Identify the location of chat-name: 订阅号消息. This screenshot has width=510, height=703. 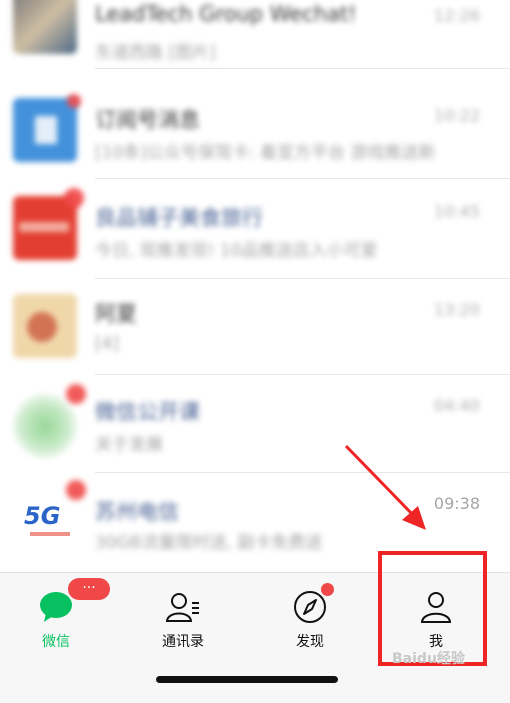
(147, 120).